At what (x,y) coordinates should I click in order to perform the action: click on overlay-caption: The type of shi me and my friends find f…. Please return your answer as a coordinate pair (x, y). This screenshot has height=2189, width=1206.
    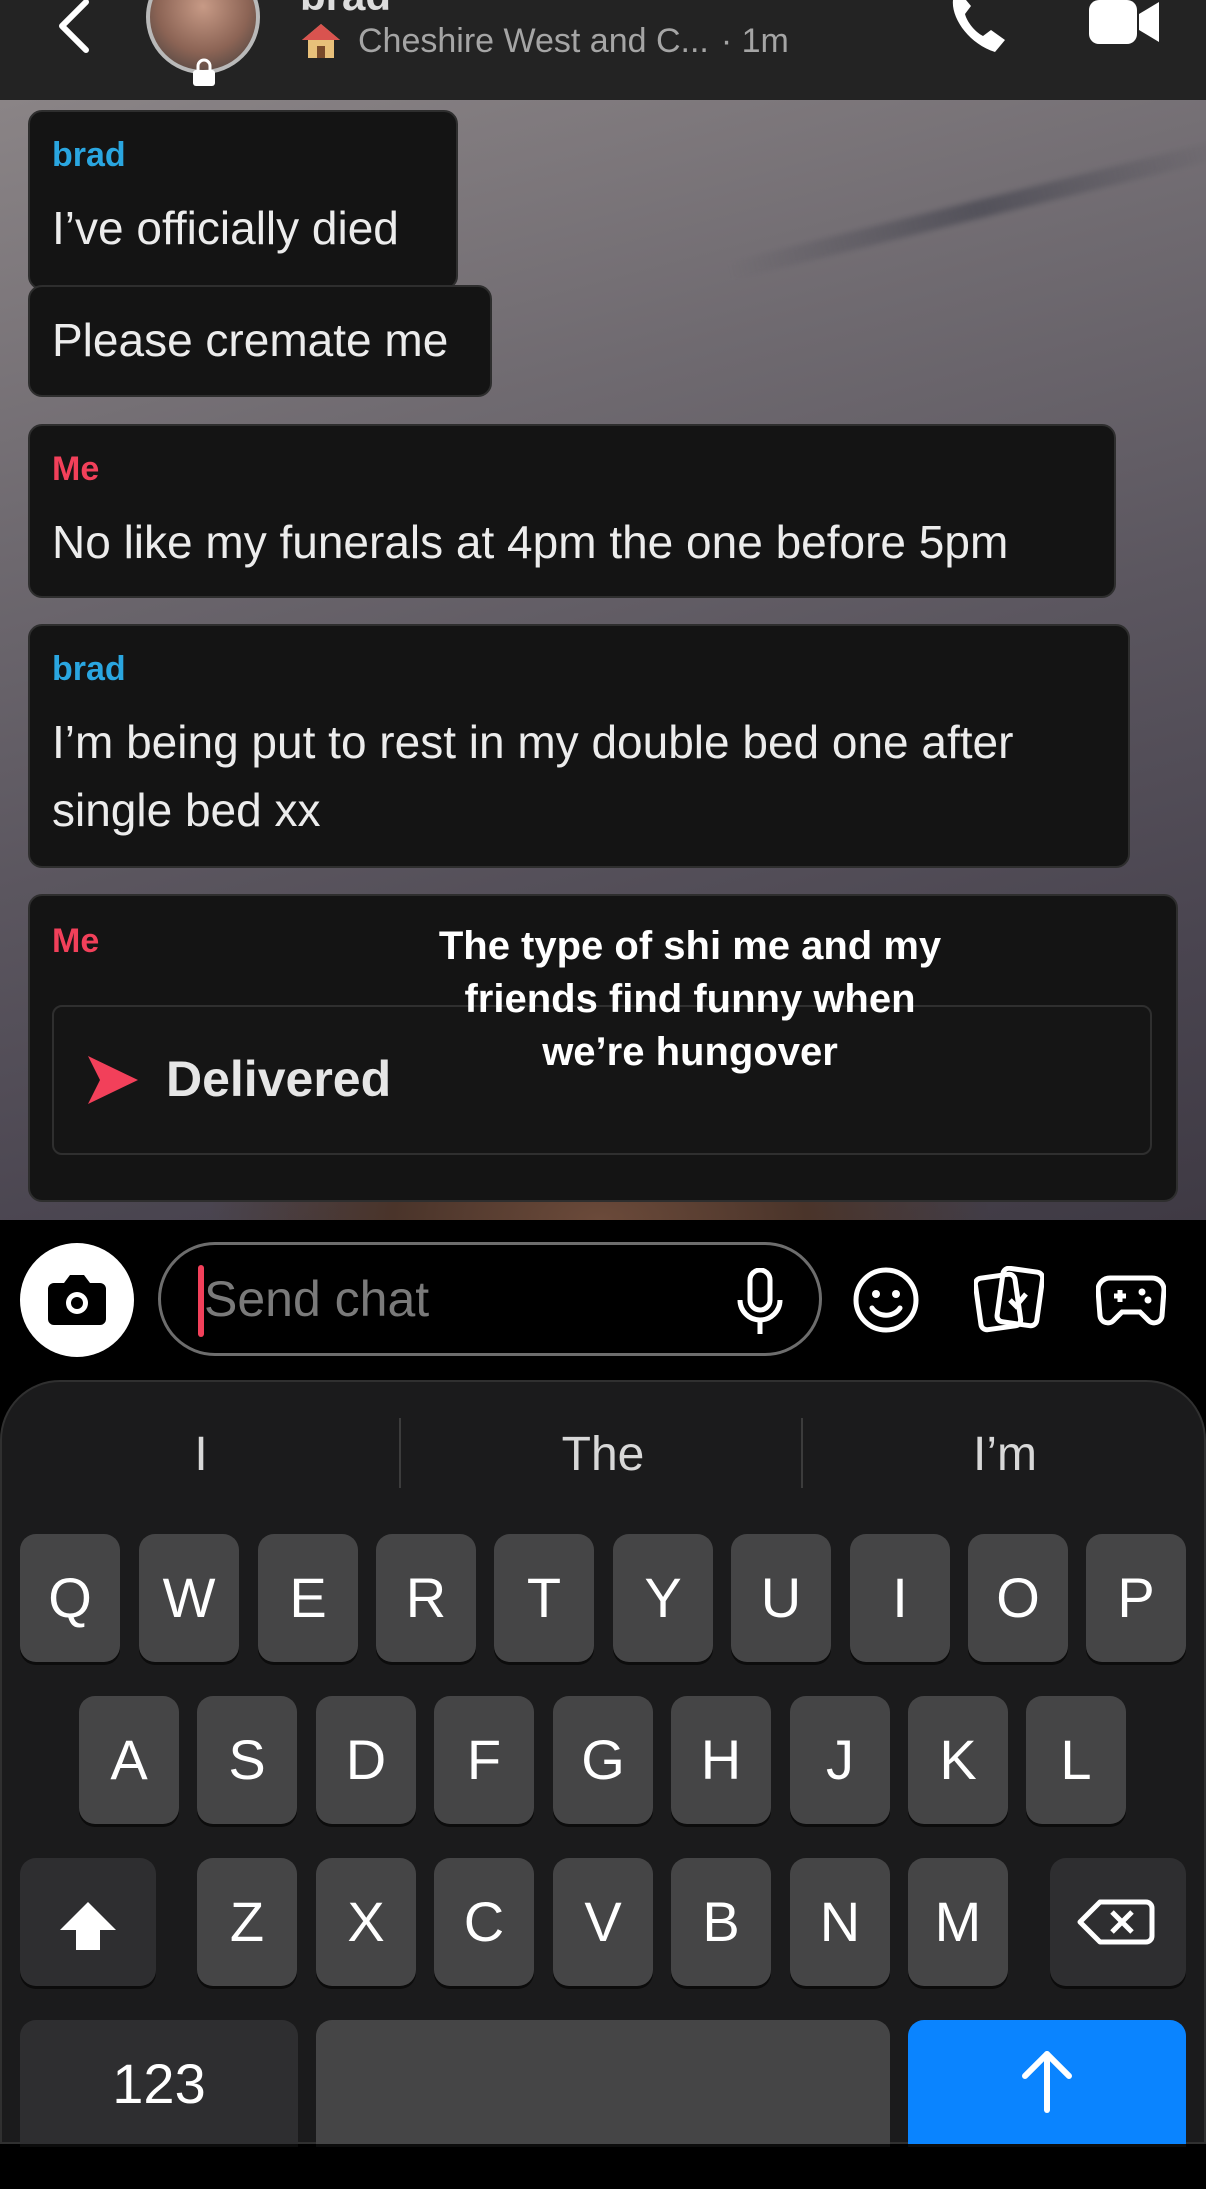
    Looking at the image, I should click on (690, 999).